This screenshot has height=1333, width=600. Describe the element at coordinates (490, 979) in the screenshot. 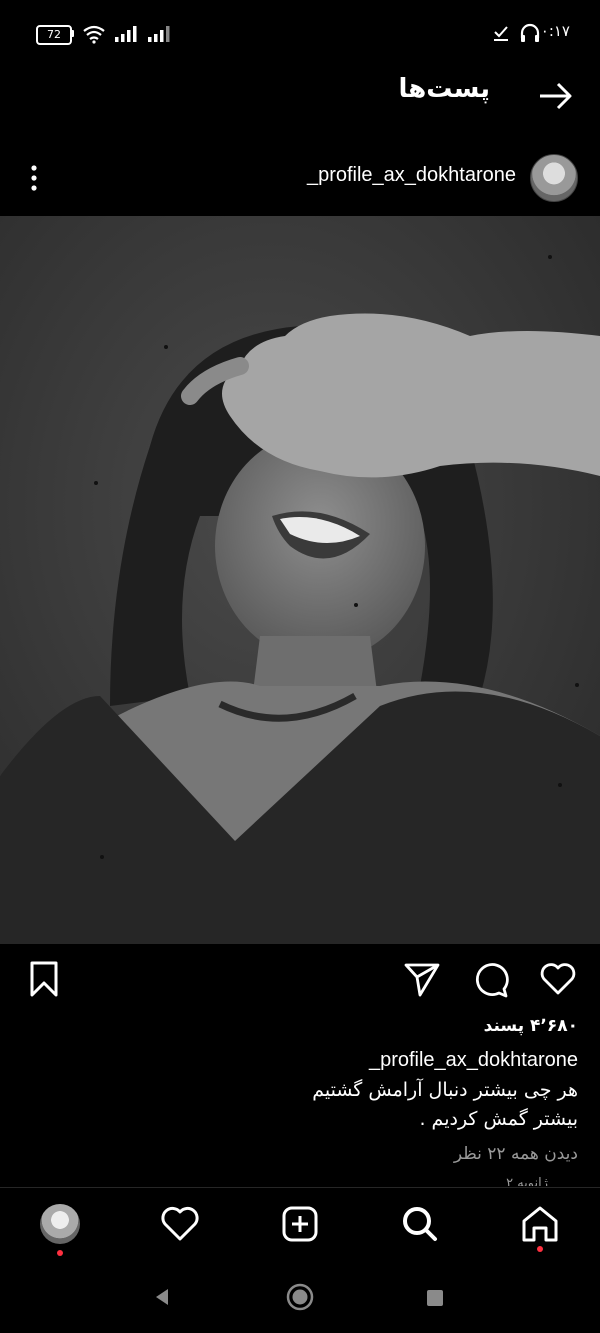

I see `comment-icon` at that location.